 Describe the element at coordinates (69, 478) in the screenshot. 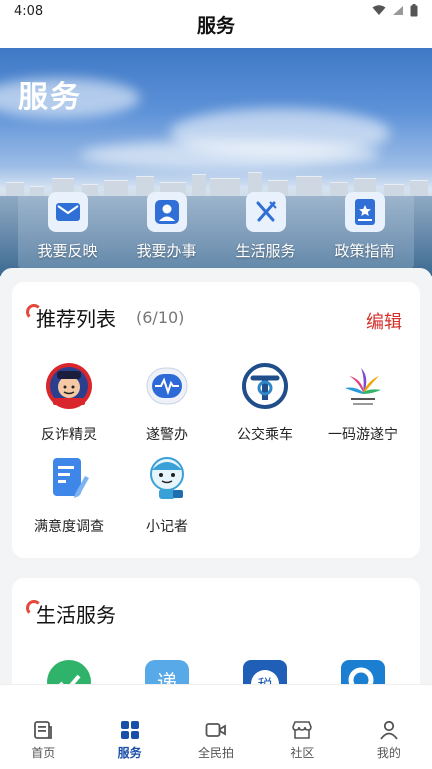

I see `document-pen-icon` at that location.